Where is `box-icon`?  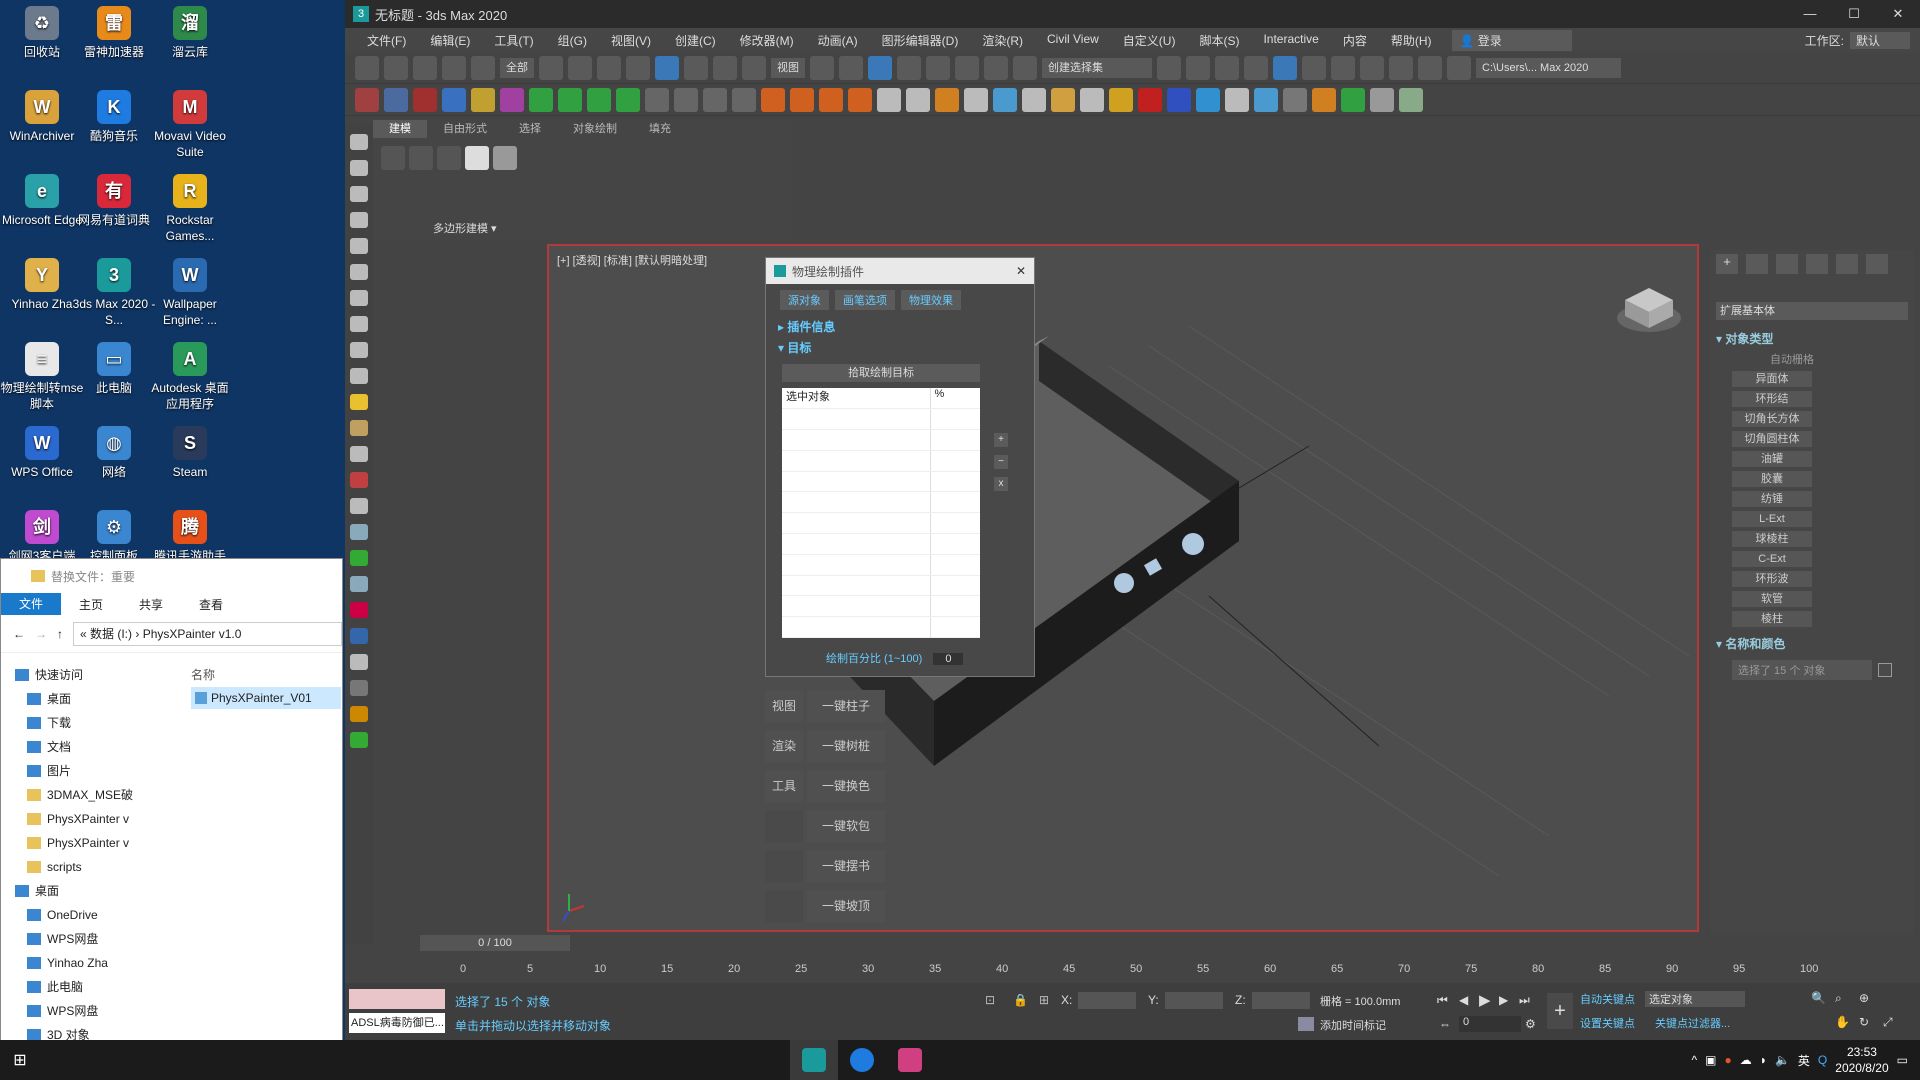 box-icon is located at coordinates (367, 99).